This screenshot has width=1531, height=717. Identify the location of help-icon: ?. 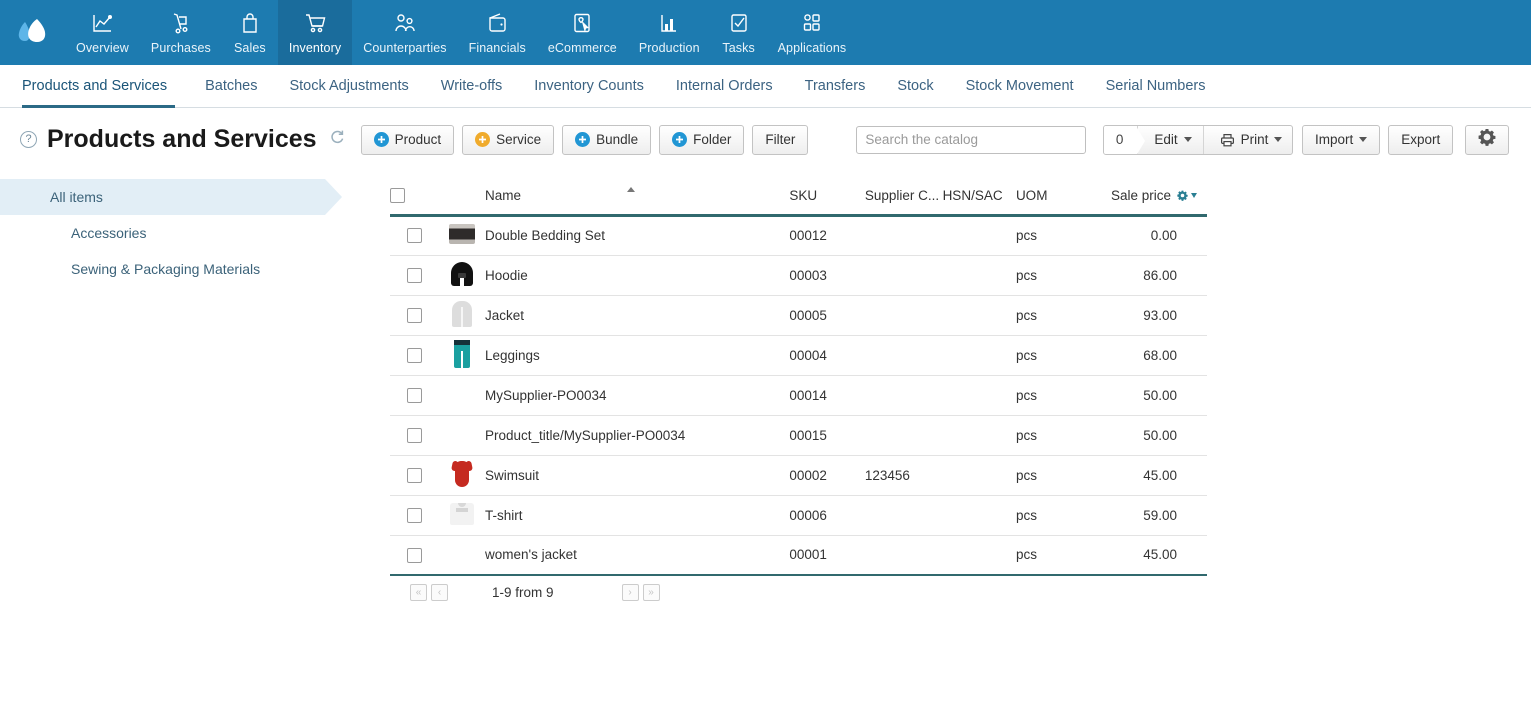
(28, 139).